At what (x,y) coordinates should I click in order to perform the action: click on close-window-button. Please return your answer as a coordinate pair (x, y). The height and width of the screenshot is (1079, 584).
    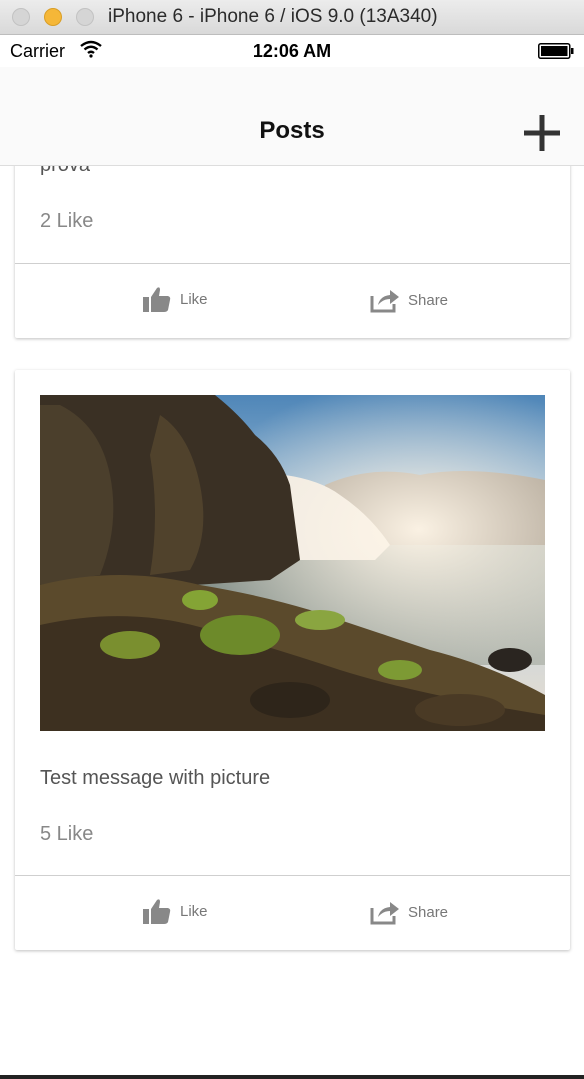
    Looking at the image, I should click on (21, 17).